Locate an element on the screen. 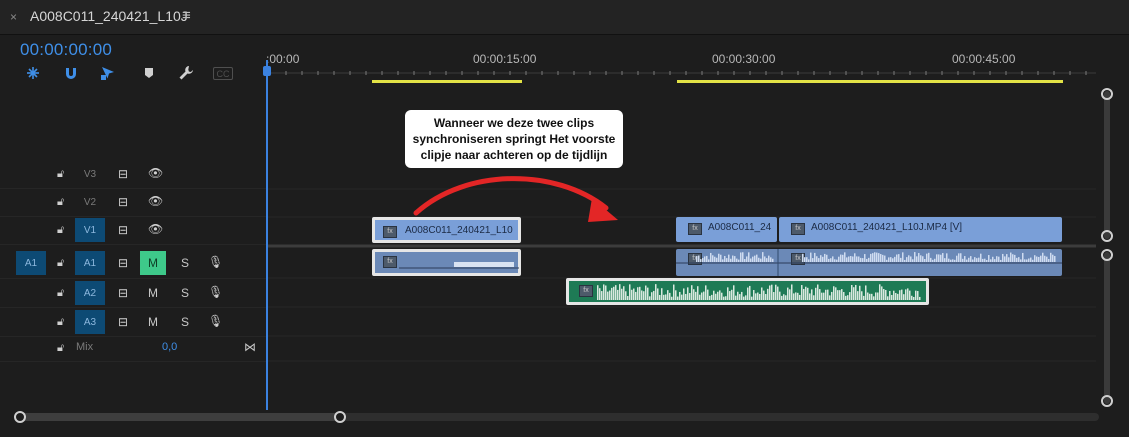 This screenshot has width=1129, height=437. marker-icon is located at coordinates (149, 73).